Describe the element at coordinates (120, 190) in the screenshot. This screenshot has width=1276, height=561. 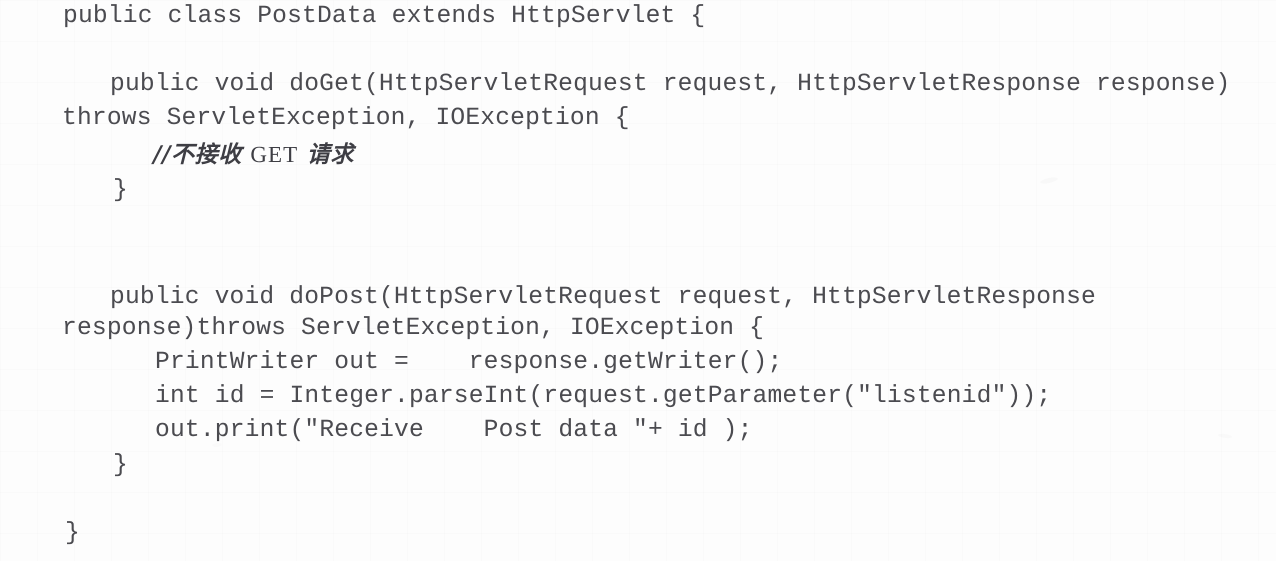
I see `code-line-doget-close-brace: }` at that location.